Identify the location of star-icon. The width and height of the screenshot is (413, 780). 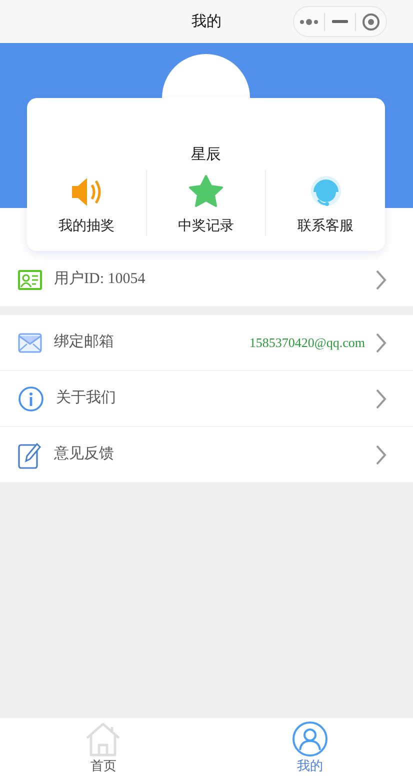
(206, 192).